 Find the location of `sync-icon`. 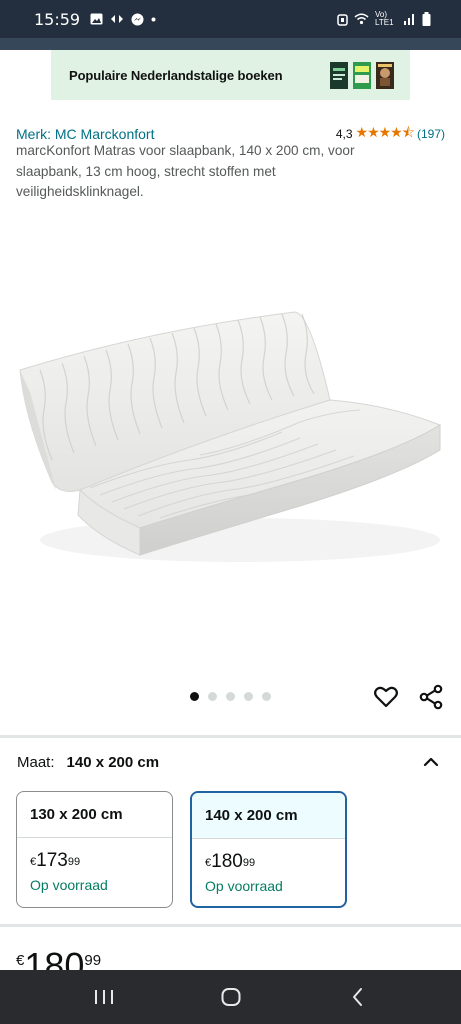

sync-icon is located at coordinates (117, 19).